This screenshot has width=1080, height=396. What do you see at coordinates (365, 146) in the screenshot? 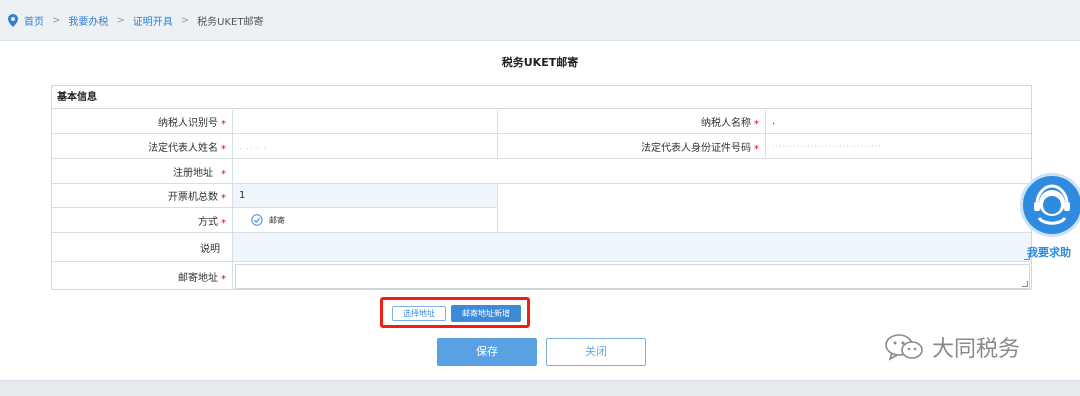
I see `legal-rep-name-field: . .. . .` at bounding box center [365, 146].